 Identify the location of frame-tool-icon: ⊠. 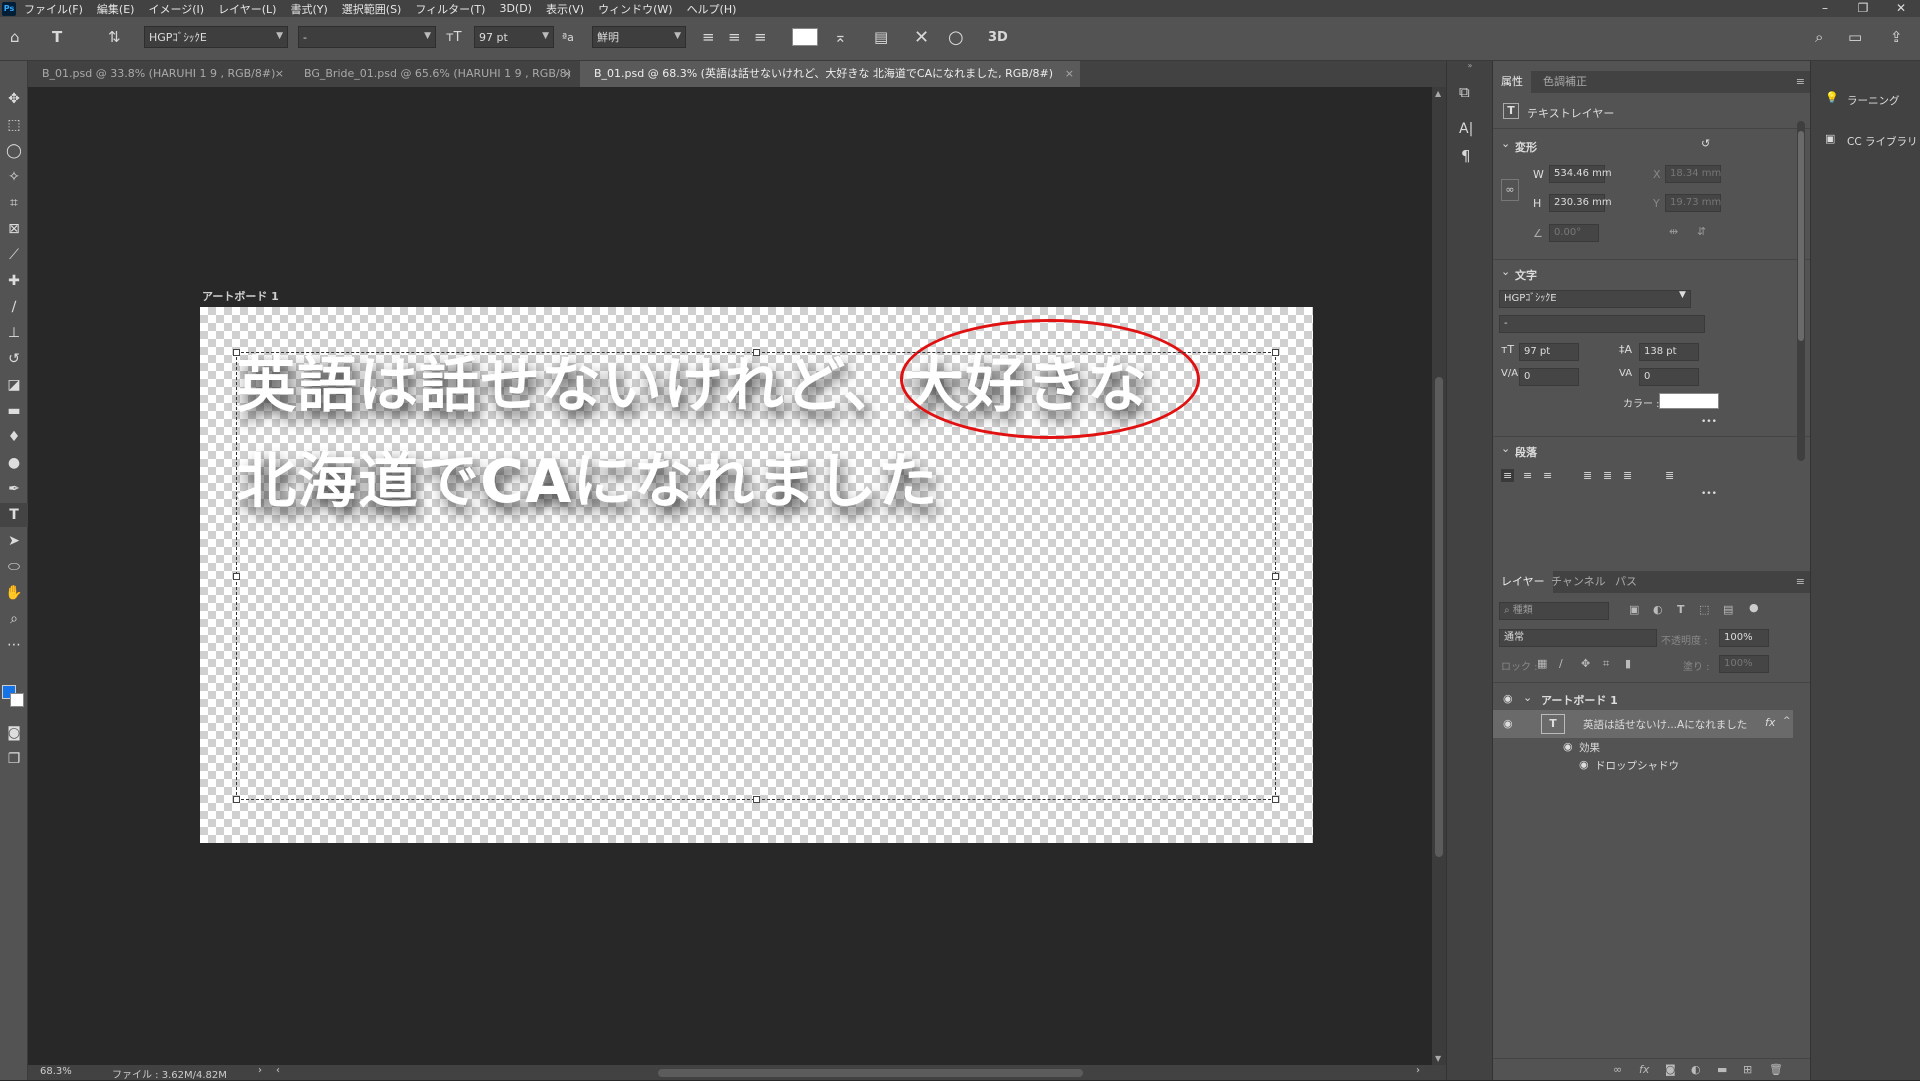
(14, 229).